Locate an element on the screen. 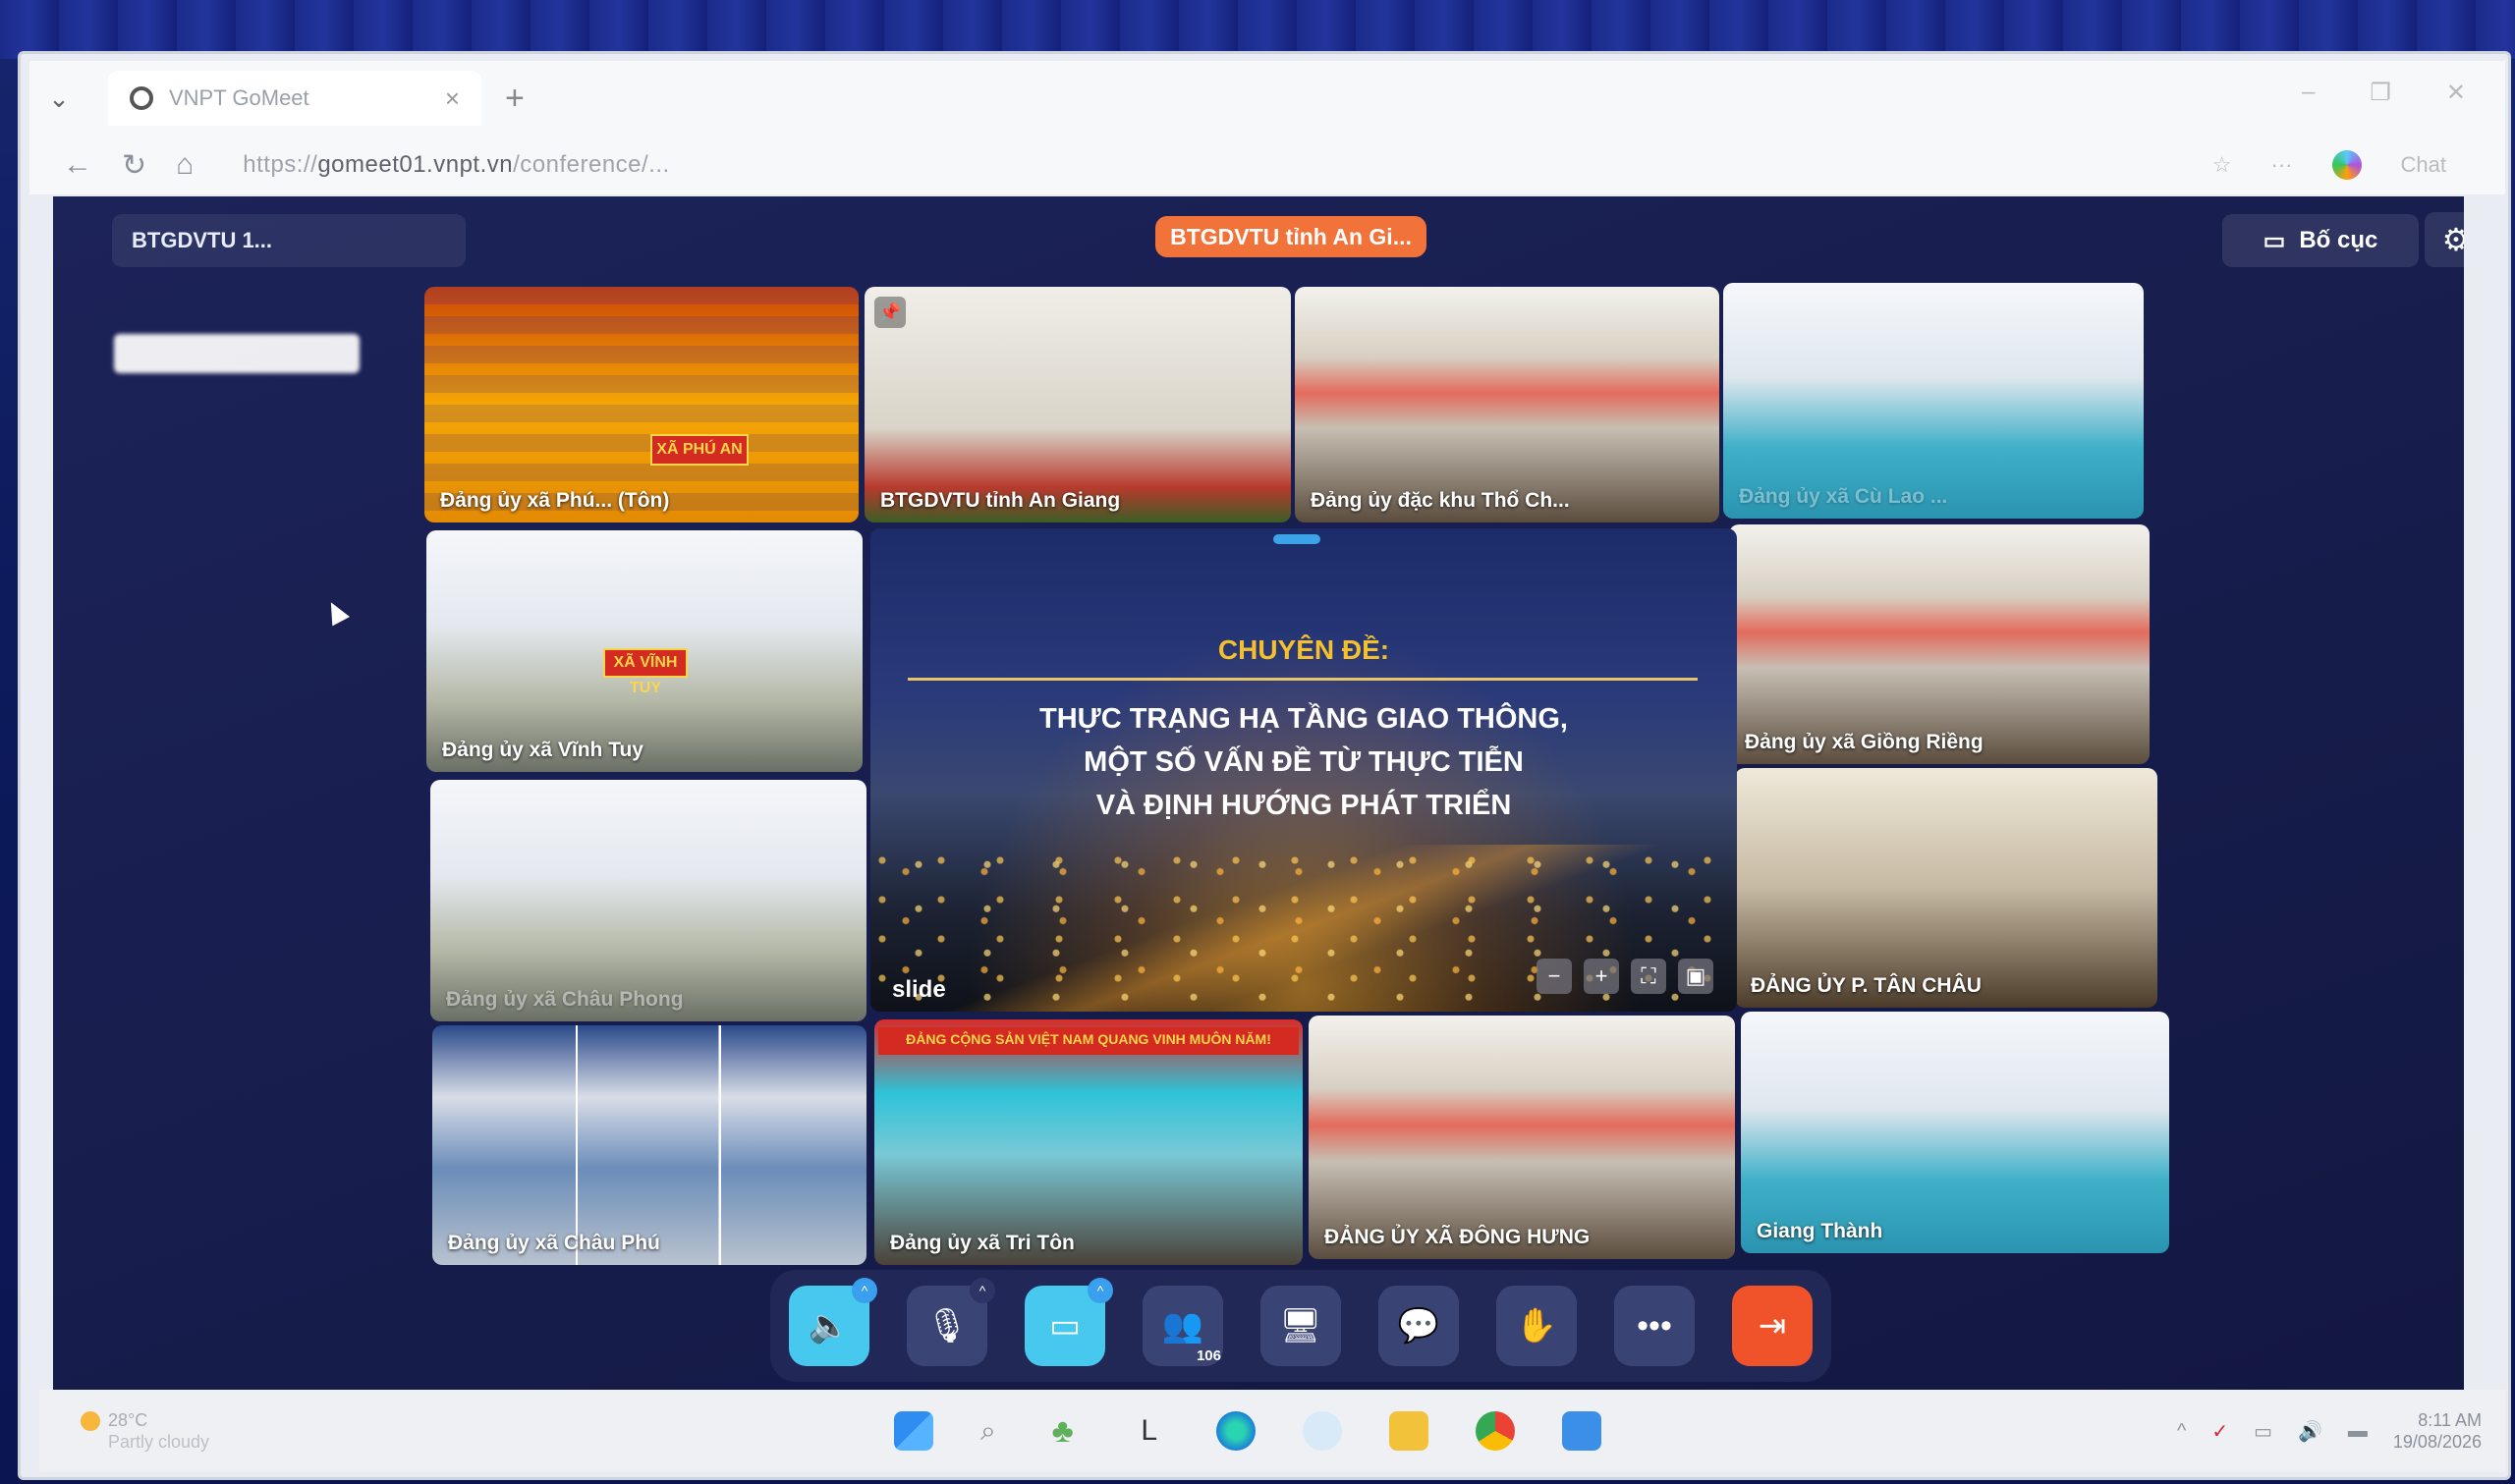 The height and width of the screenshot is (1484, 2515). video-tile-speaker: 📌 BTGDVTU tỉnh An Giang is located at coordinates (1078, 404).